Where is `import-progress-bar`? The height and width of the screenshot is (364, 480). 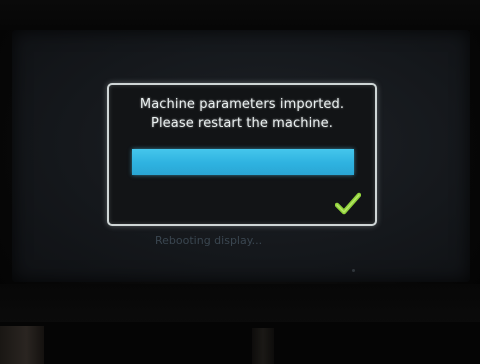
import-progress-bar is located at coordinates (243, 162).